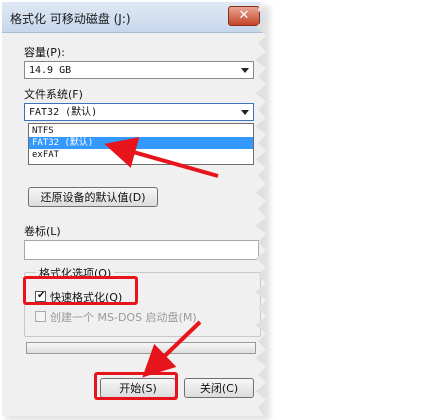 The width and height of the screenshot is (426, 420). Describe the element at coordinates (172, 349) in the screenshot. I see `arrow-to-start` at that location.